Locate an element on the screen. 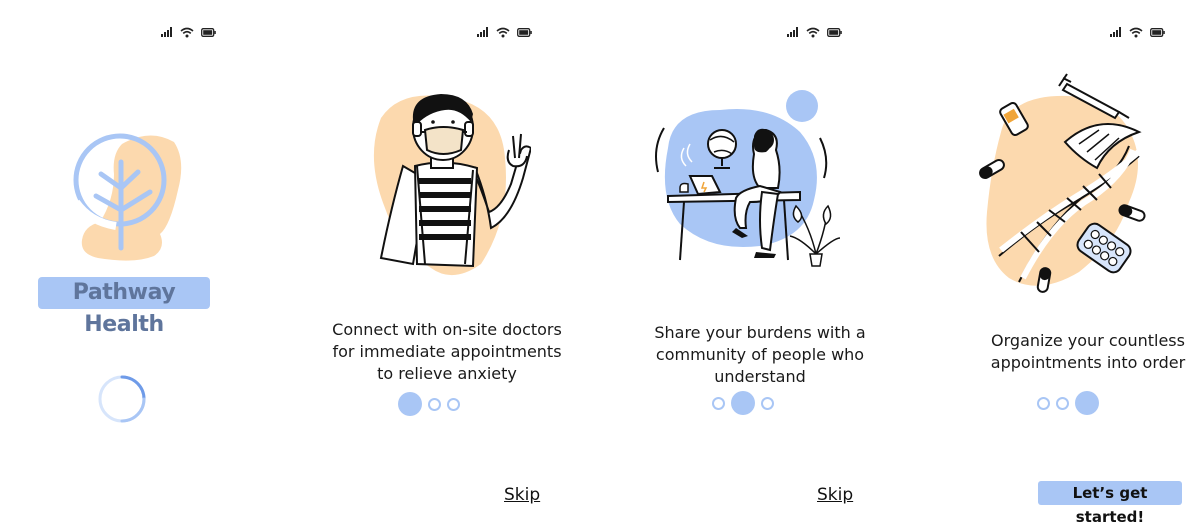  person-at-desk-illustration is located at coordinates (747, 178).